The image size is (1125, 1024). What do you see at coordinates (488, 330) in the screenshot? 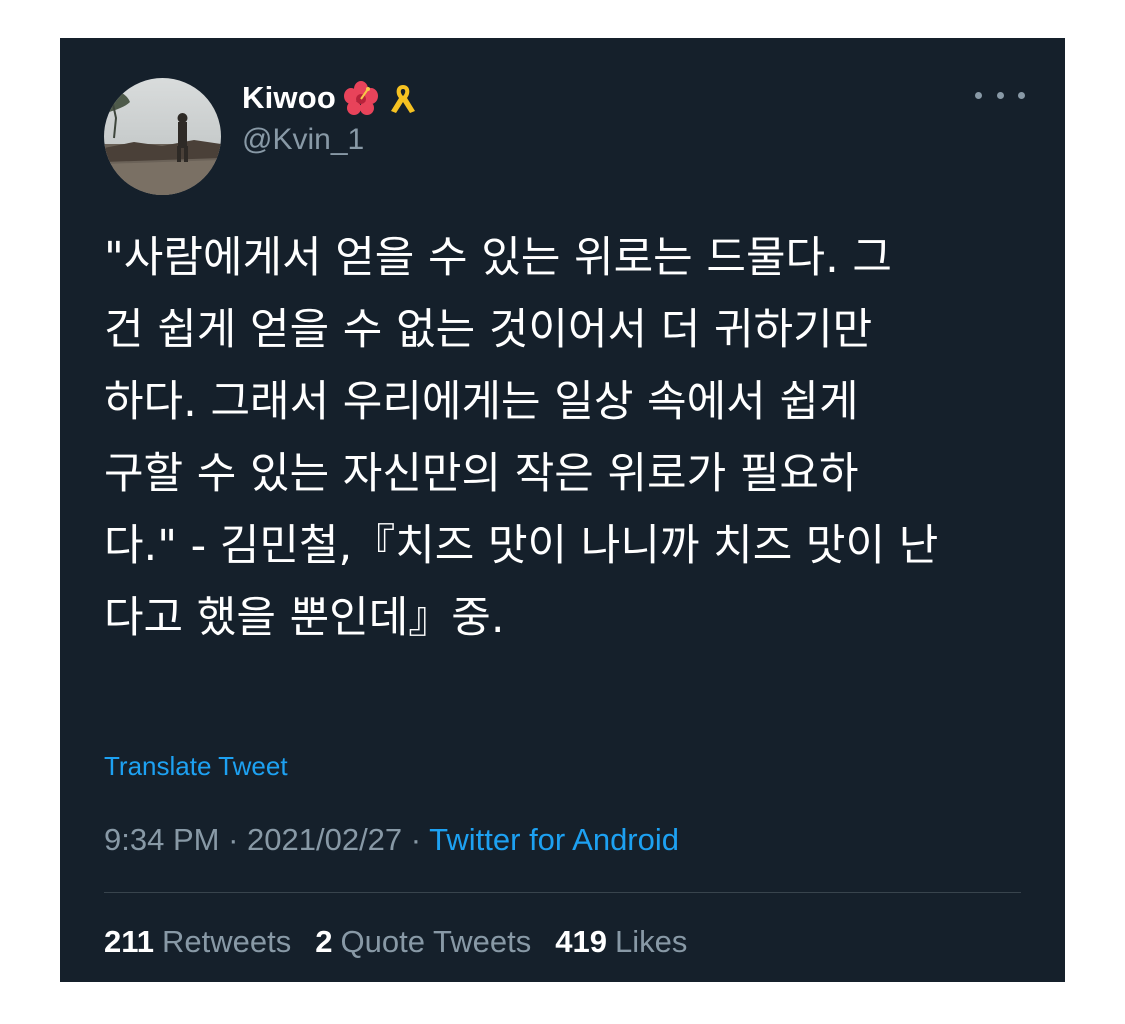
I see `tweet-text-line: 건 쉽게 얻을 수 없는 것이어서 더 귀하기만` at bounding box center [488, 330].